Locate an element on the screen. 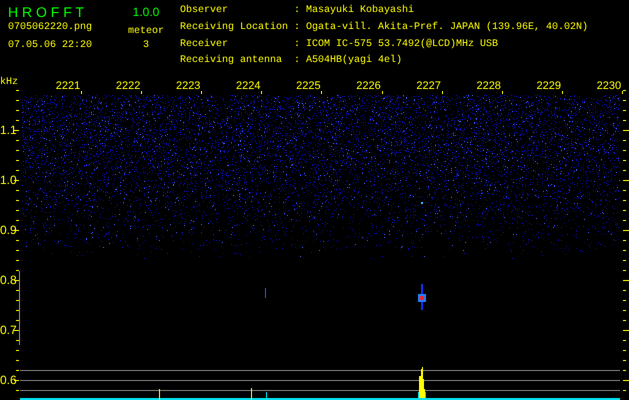  version-label: 1.0.0 is located at coordinates (146, 12).